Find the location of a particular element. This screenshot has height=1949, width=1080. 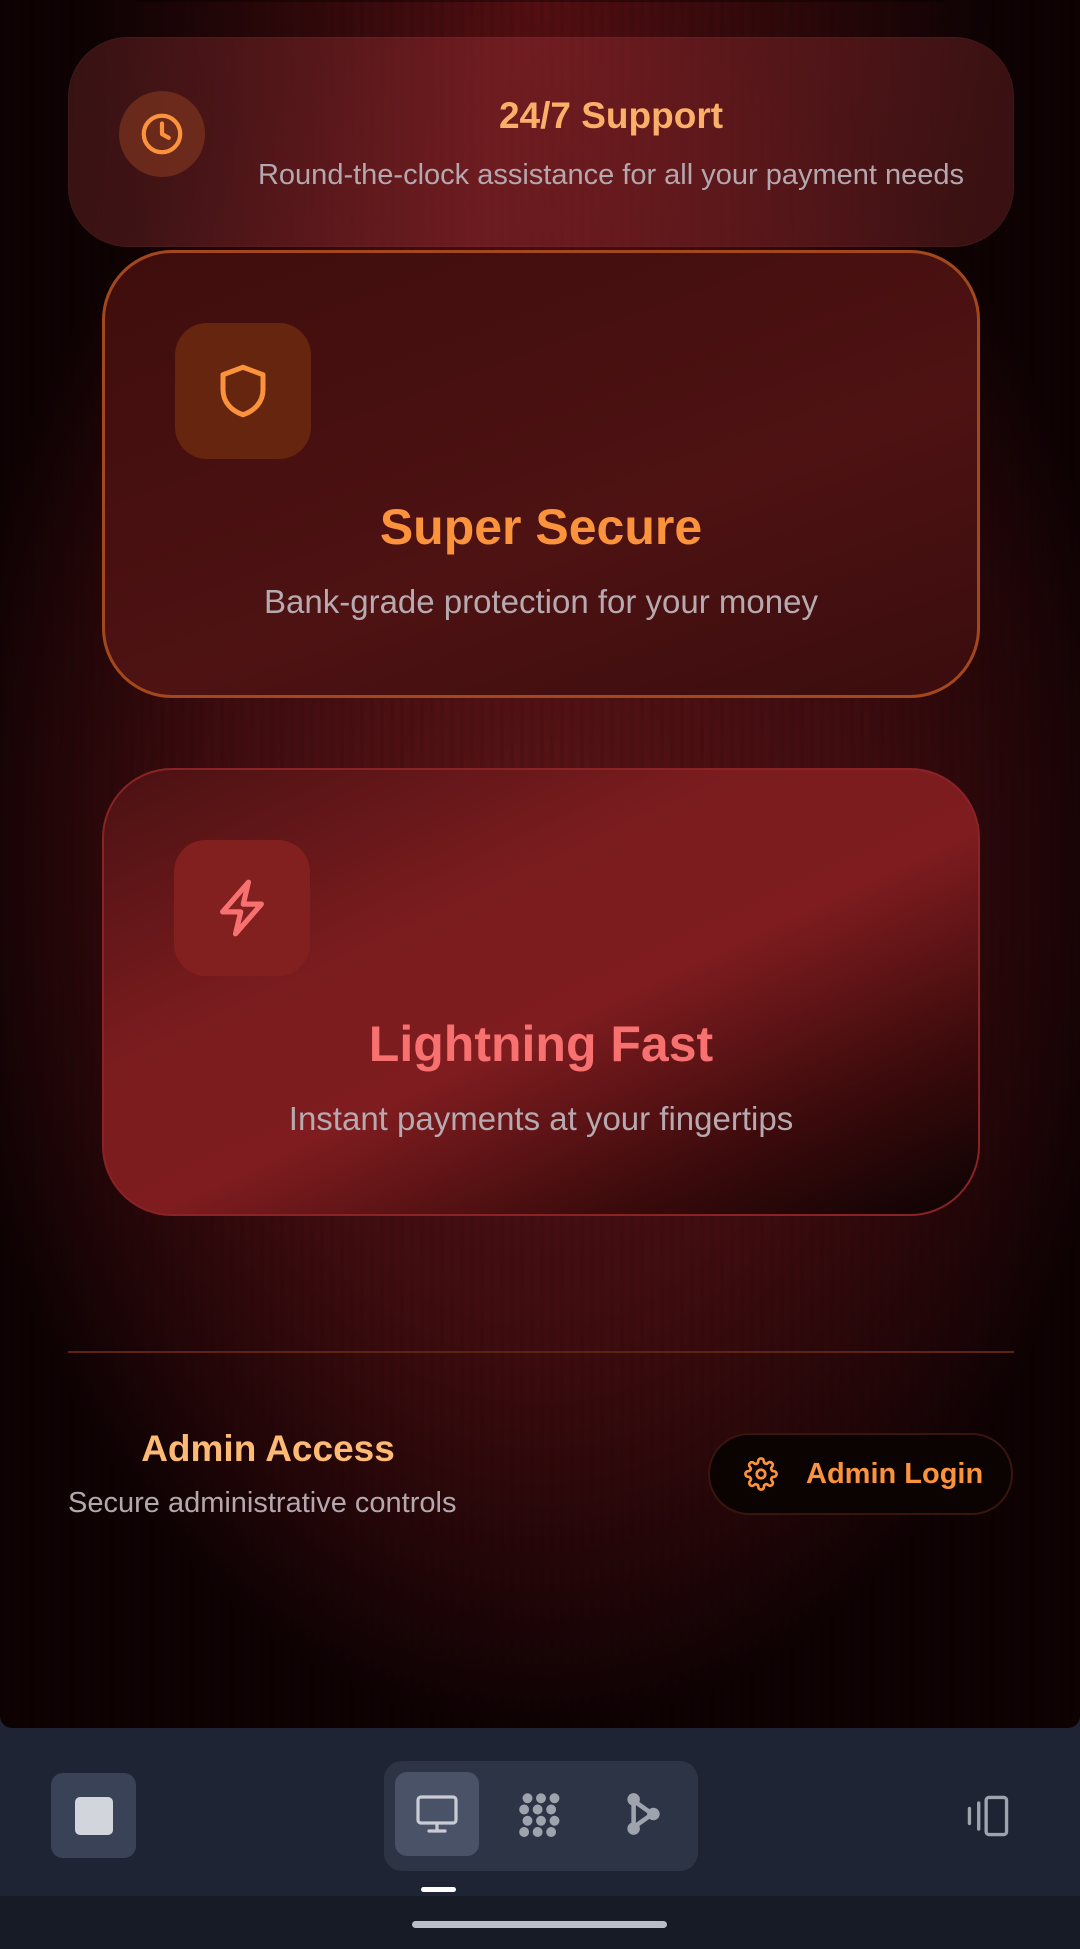

rotate-device-icon is located at coordinates (988, 1816).